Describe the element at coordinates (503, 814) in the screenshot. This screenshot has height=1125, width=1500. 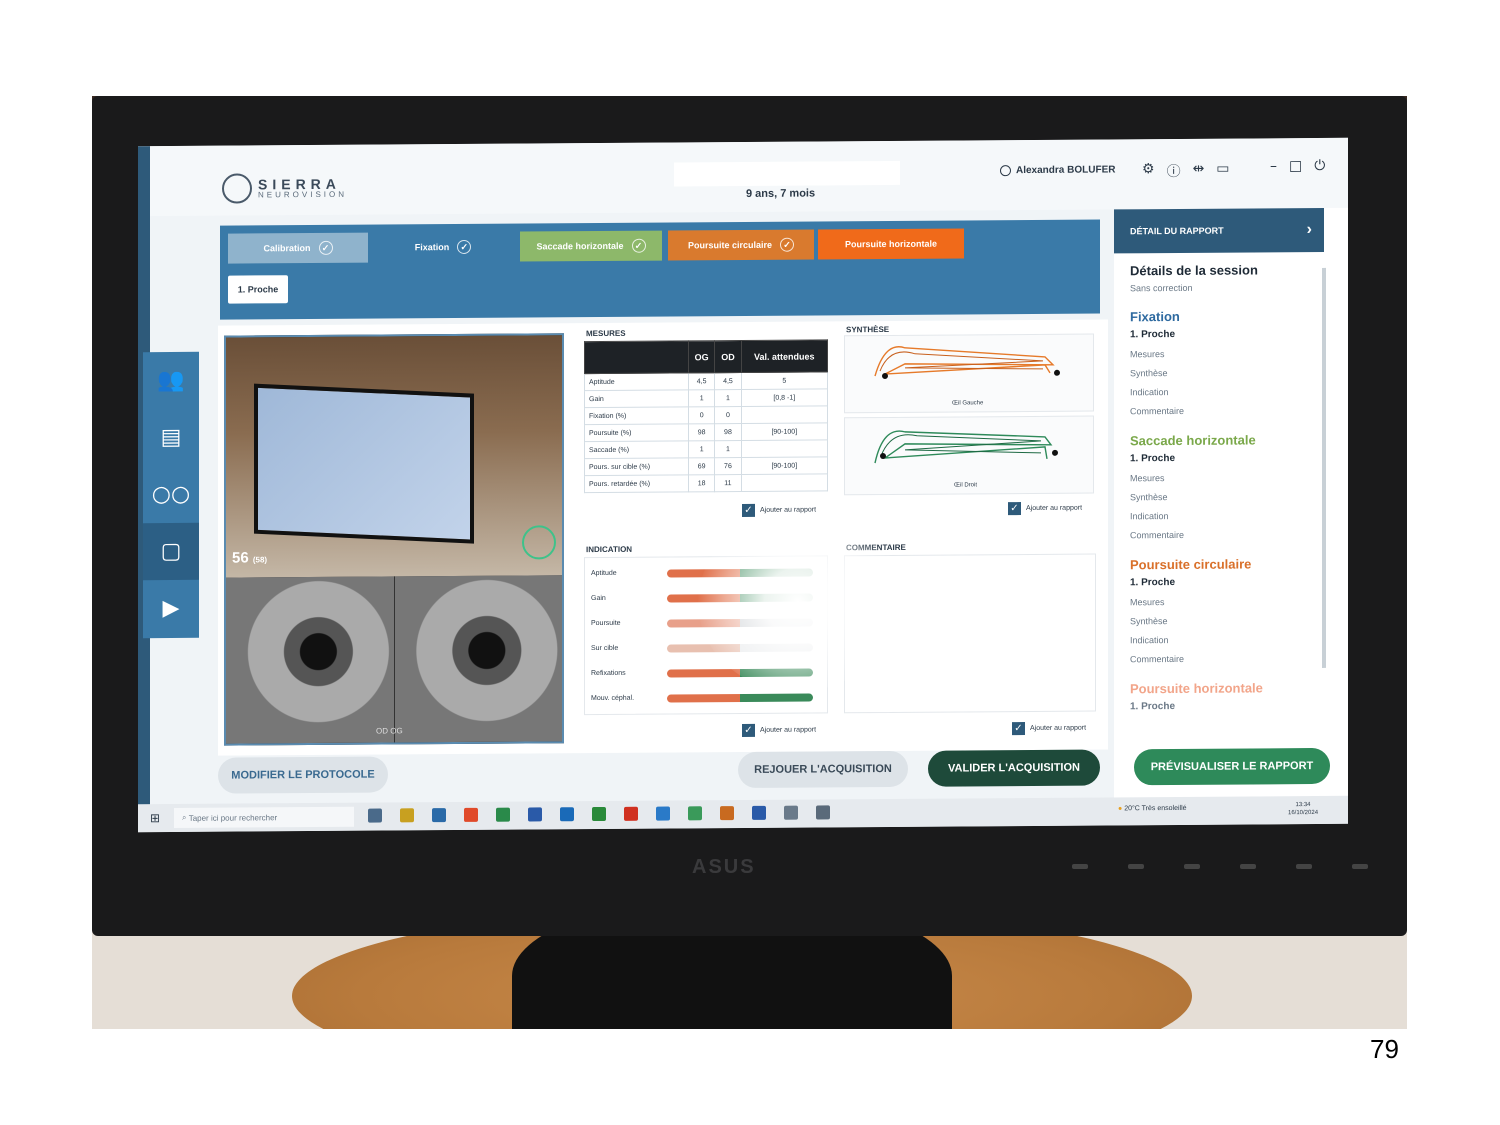
I see `chrome-icon` at that location.